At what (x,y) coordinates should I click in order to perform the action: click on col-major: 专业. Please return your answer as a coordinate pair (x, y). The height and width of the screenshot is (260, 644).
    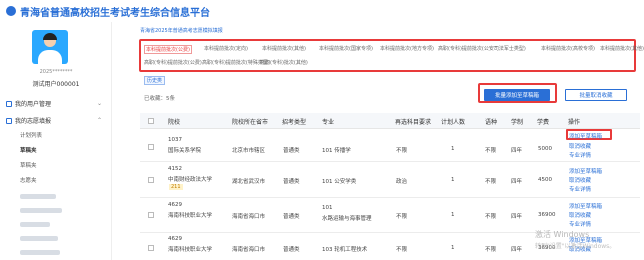
    Looking at the image, I should click on (328, 122).